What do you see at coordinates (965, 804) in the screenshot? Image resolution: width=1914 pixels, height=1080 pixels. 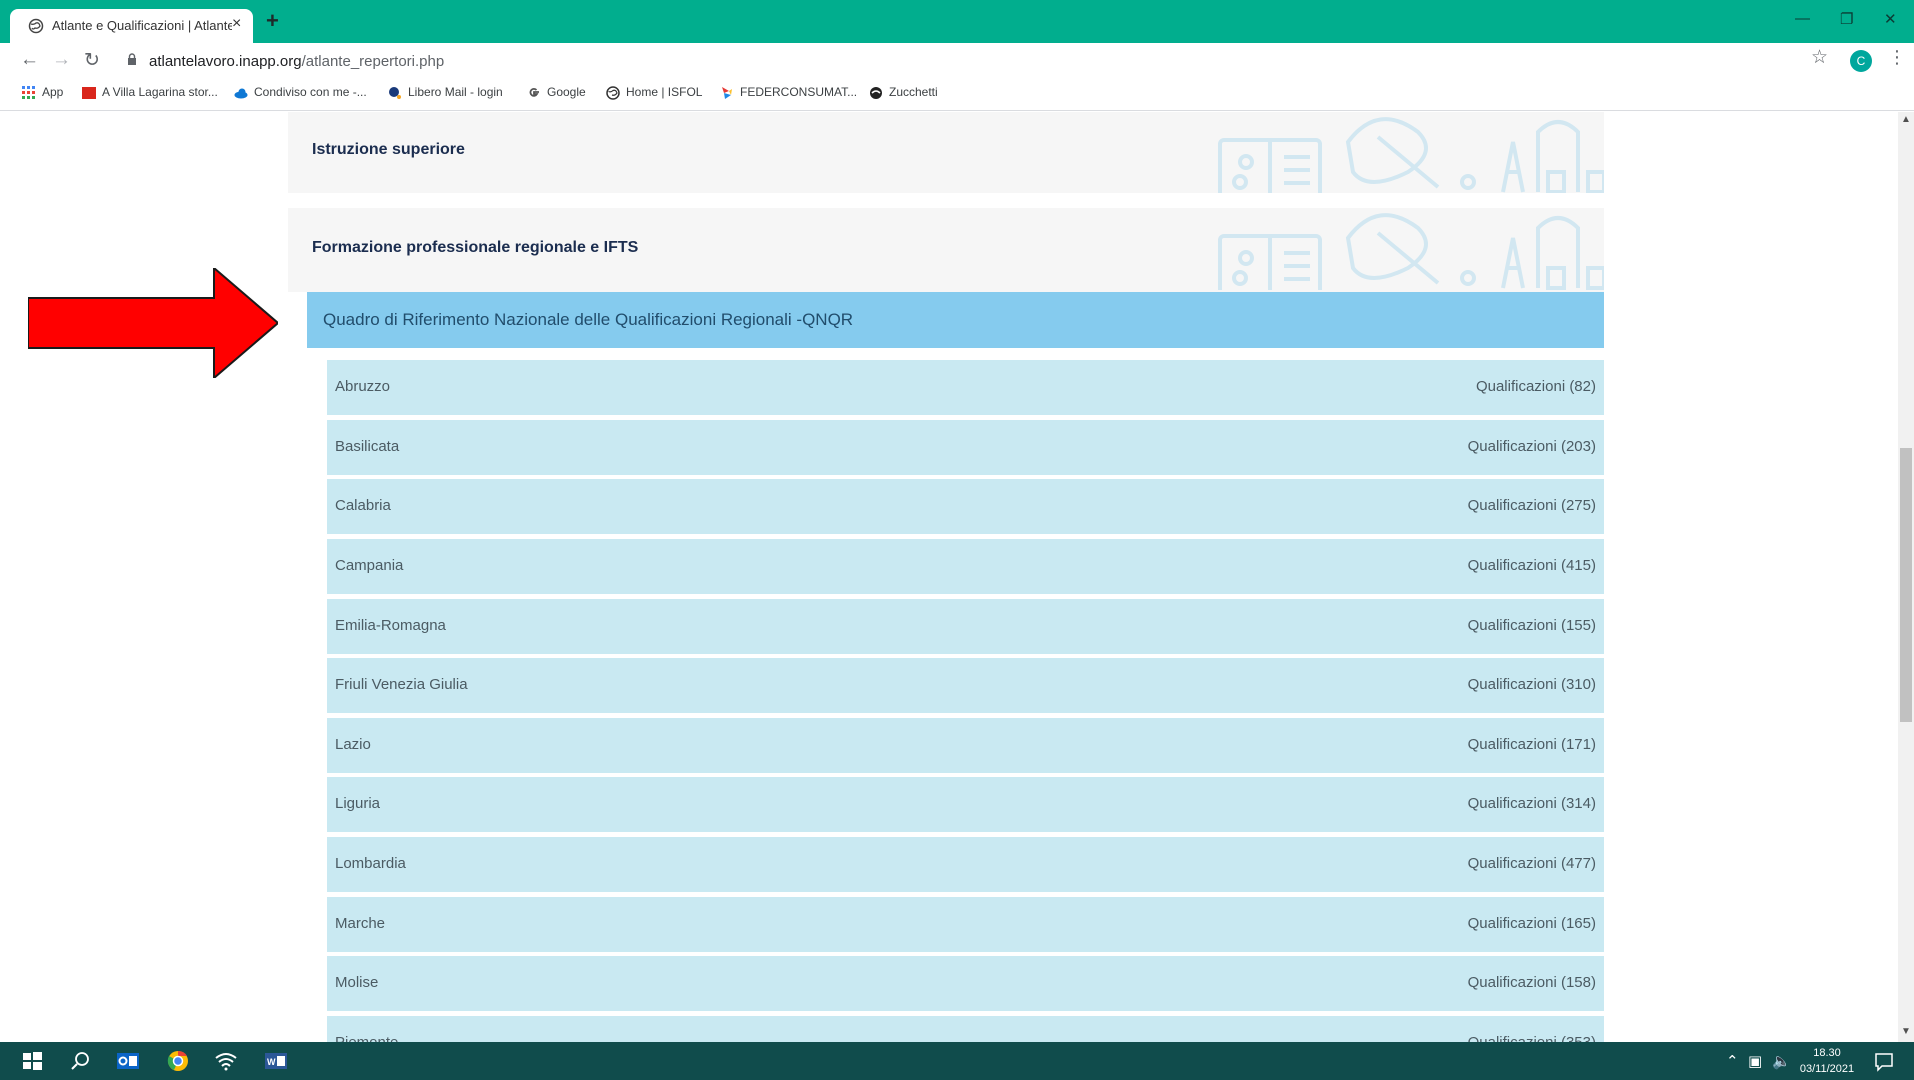 I see `region-row-liguria: Liguria Qualificazioni (314)` at bounding box center [965, 804].